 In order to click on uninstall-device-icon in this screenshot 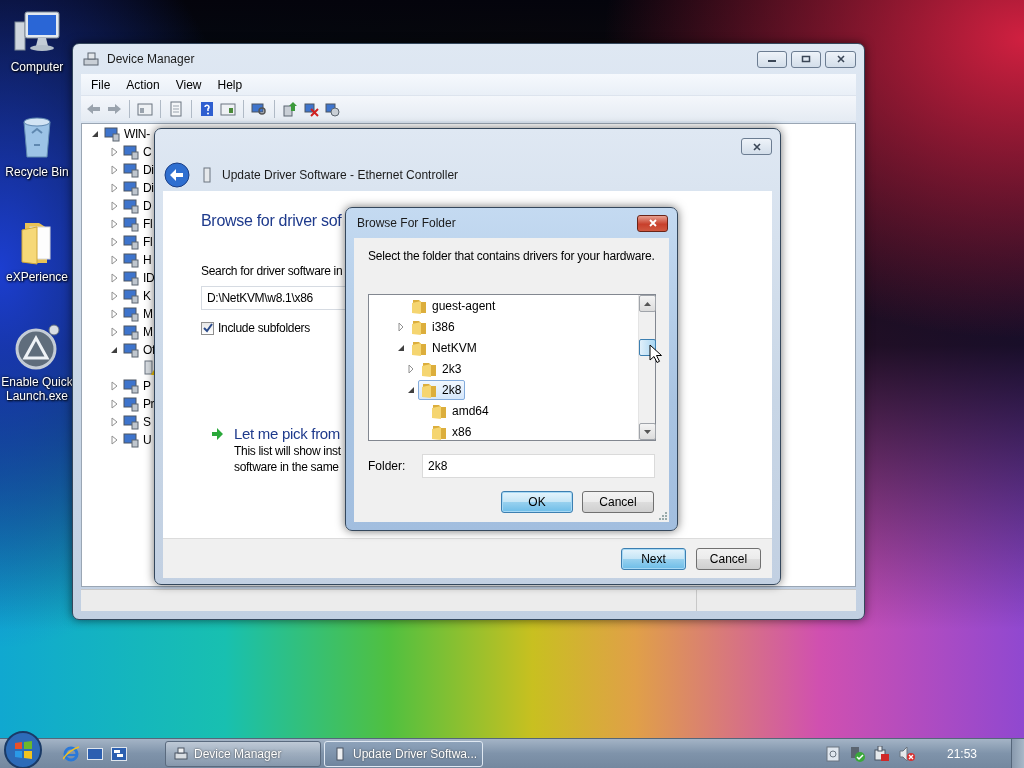, I will do `click(332, 108)`.